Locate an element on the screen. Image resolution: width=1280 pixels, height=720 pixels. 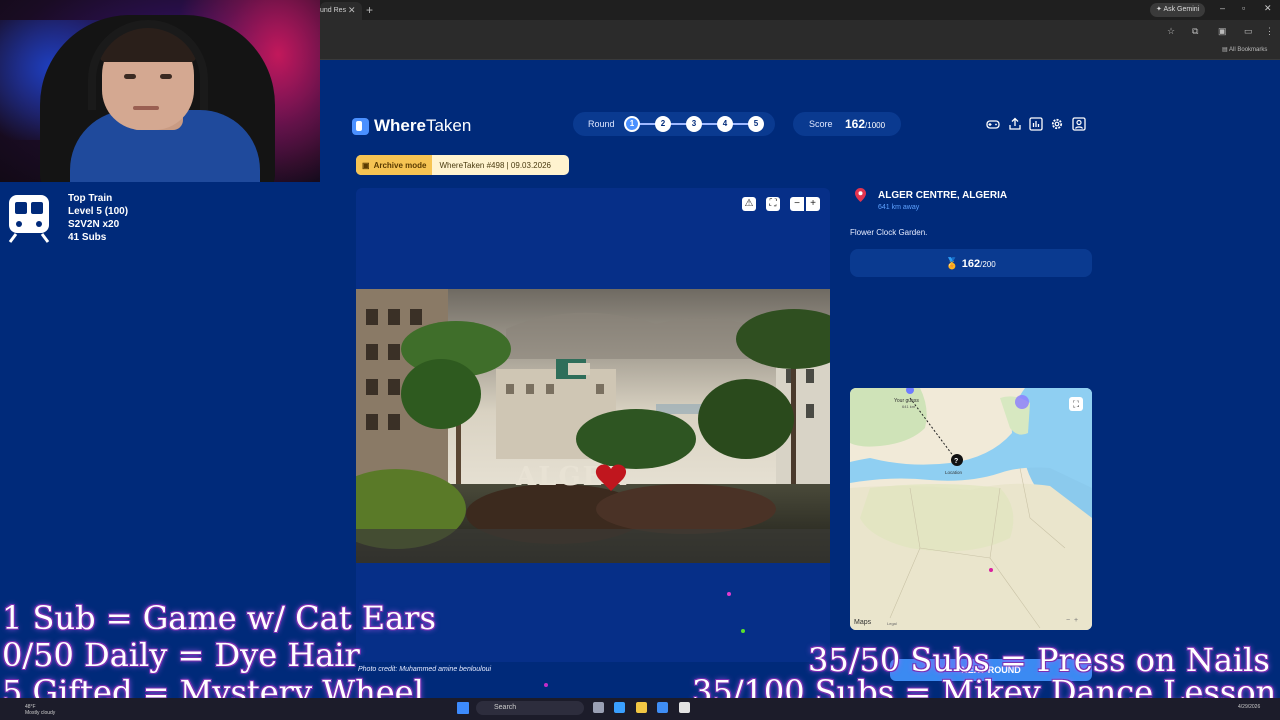
streamer-eye-right is located at coordinates (166, 76).